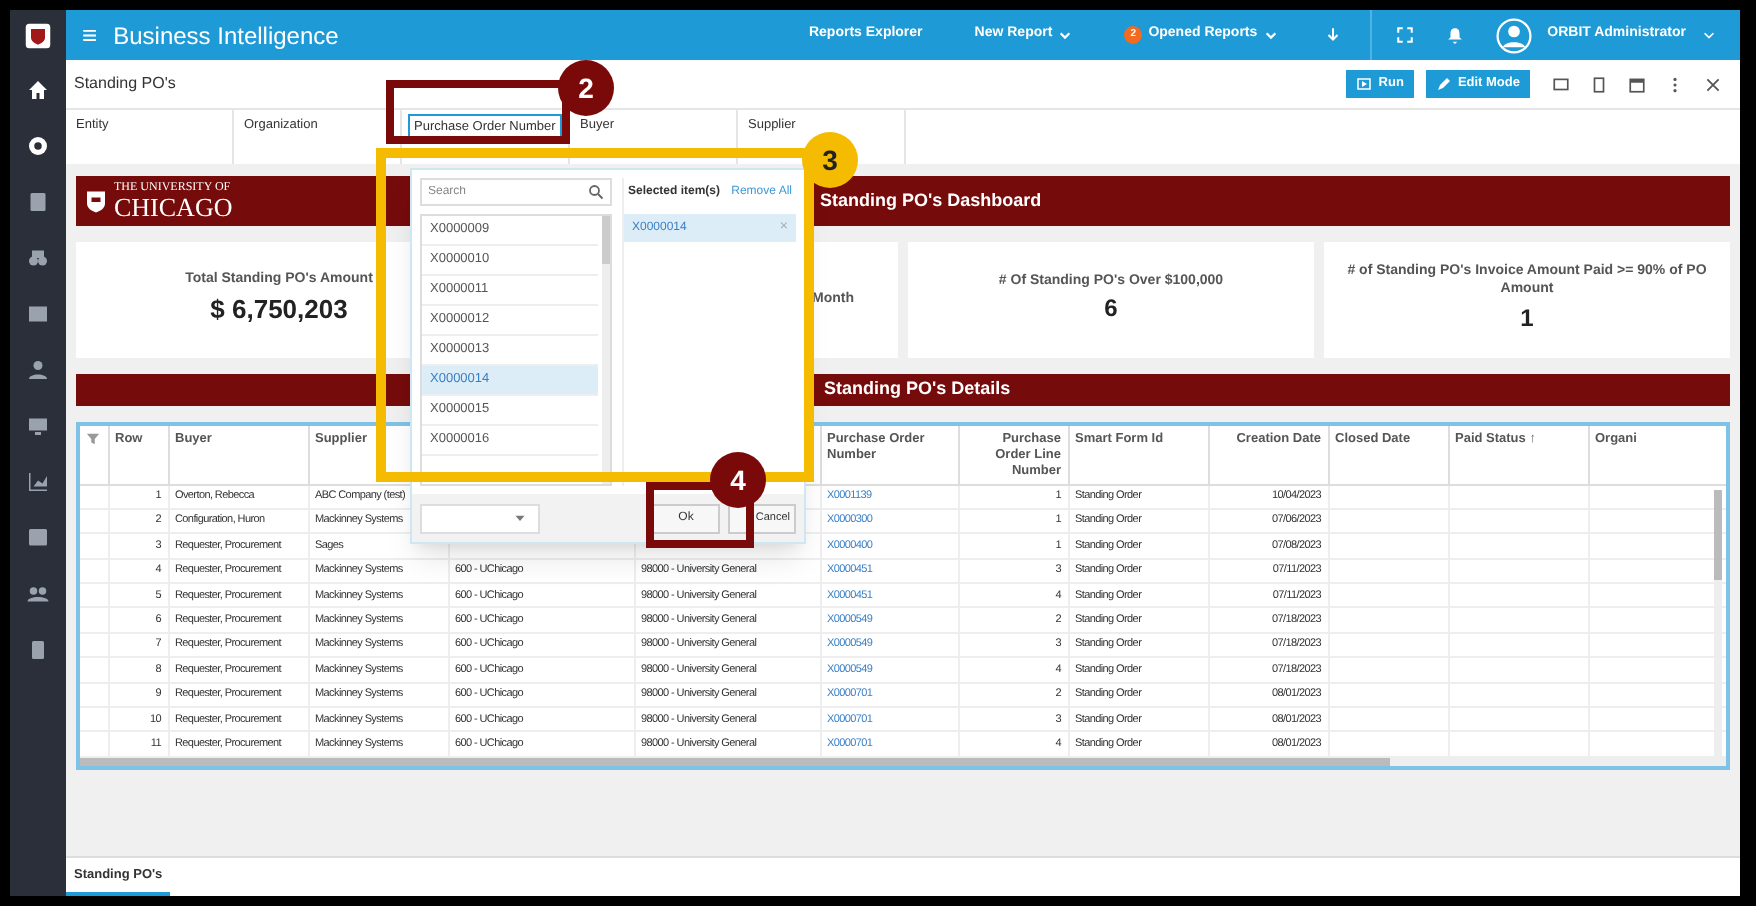  I want to click on avatar-icon, so click(1513, 35).